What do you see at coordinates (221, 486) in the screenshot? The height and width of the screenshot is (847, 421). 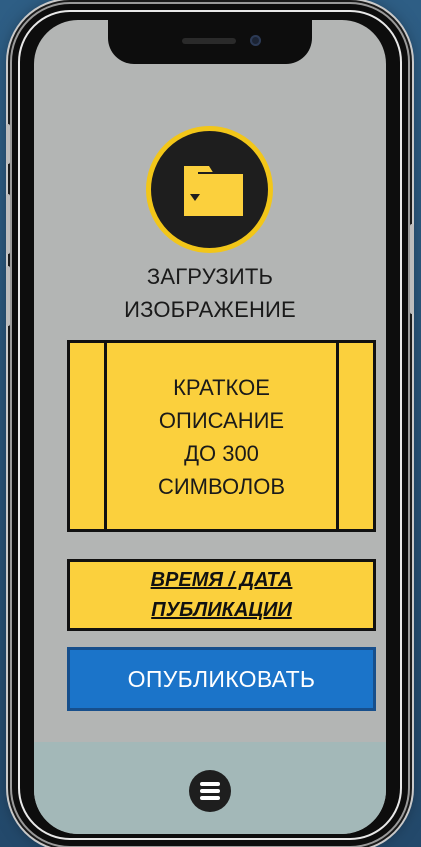 I see `description-line4: СИМВОЛОВ` at bounding box center [221, 486].